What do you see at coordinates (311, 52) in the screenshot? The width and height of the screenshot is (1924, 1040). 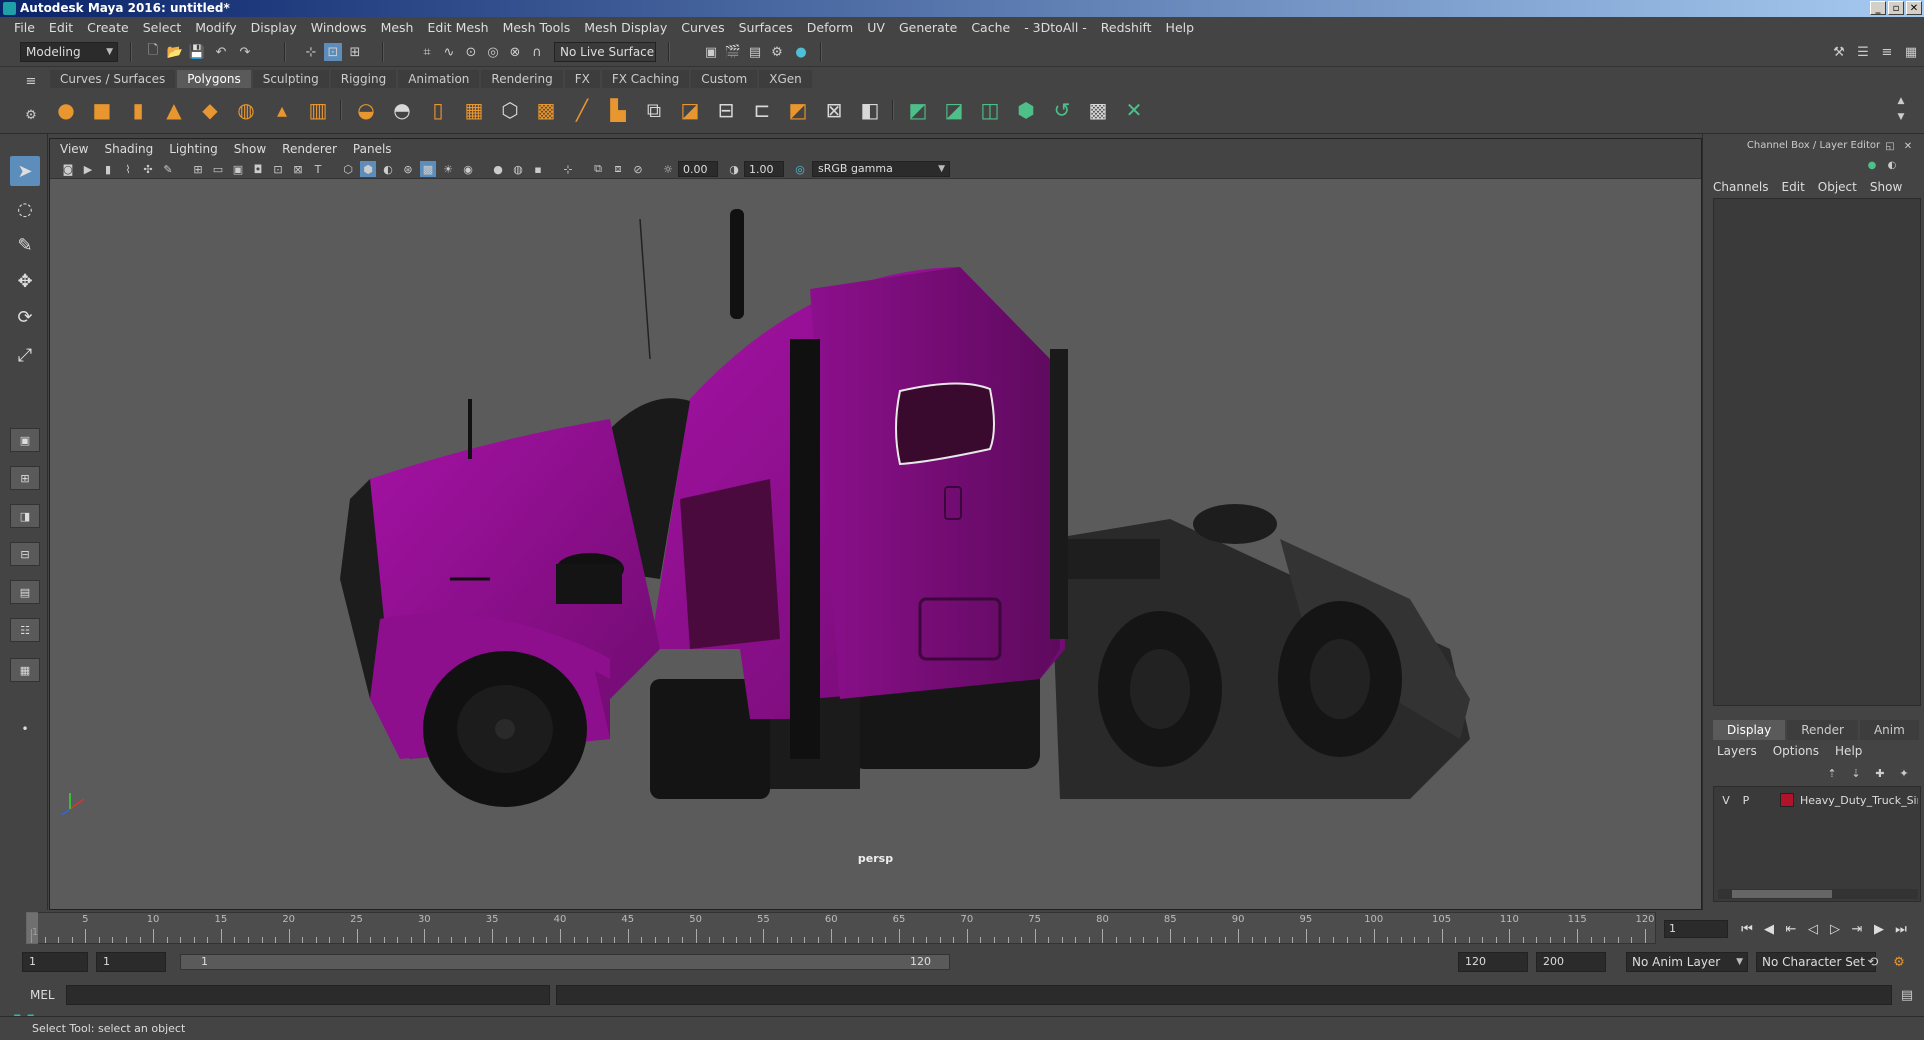 I see `select-hierarchy-icon: ⊹` at bounding box center [311, 52].